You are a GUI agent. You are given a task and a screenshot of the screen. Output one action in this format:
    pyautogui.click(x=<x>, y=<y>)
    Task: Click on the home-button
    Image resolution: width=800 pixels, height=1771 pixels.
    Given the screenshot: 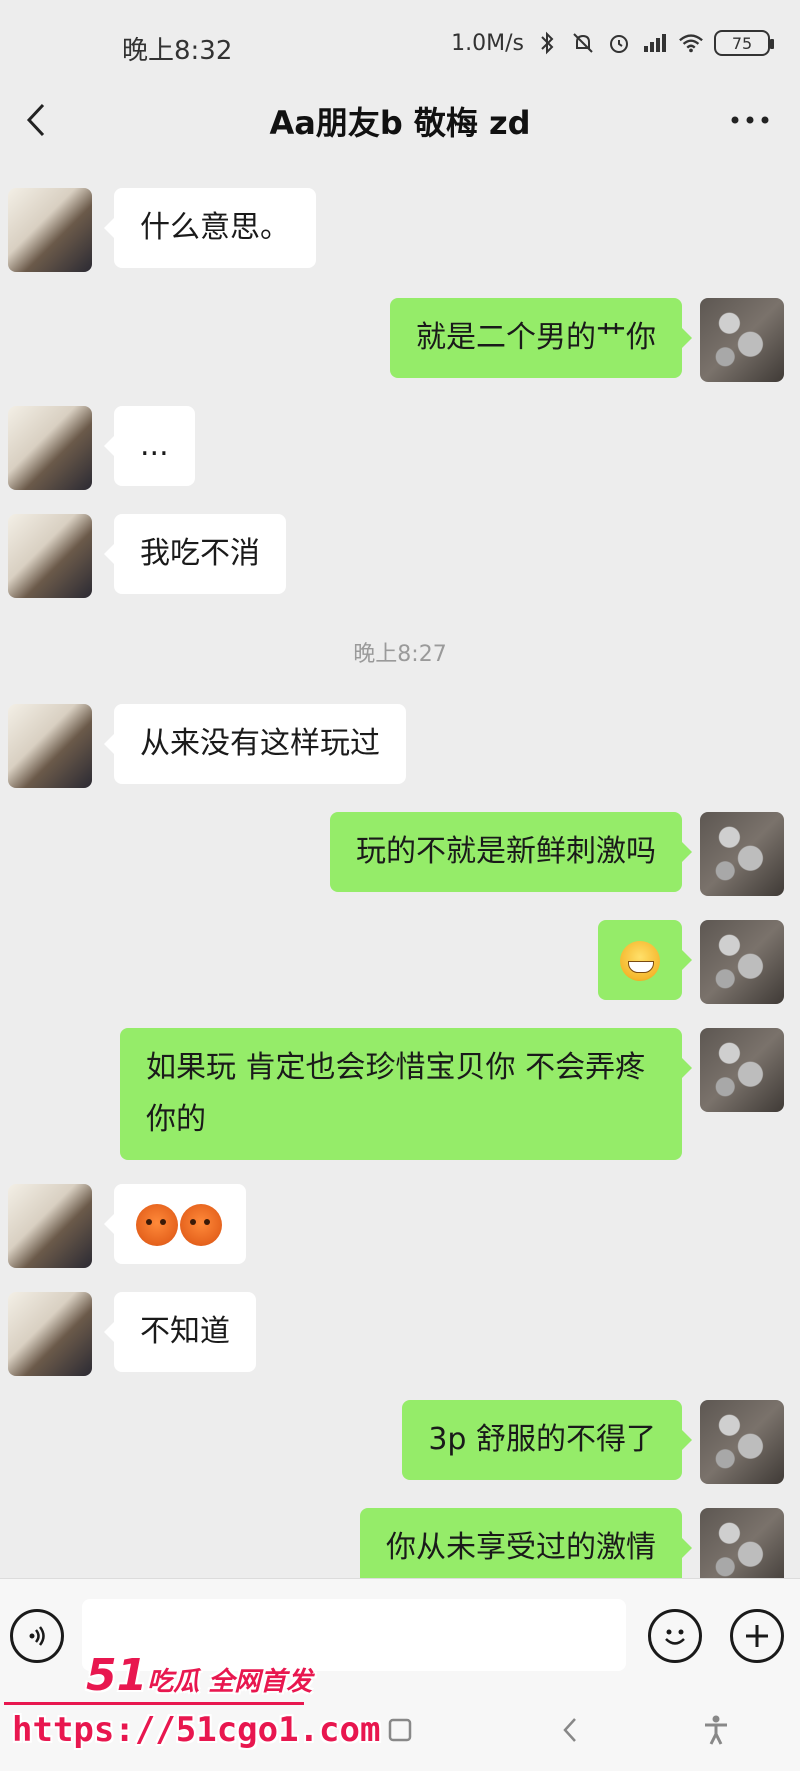 What is the action you would take?
    pyautogui.click(x=400, y=1730)
    